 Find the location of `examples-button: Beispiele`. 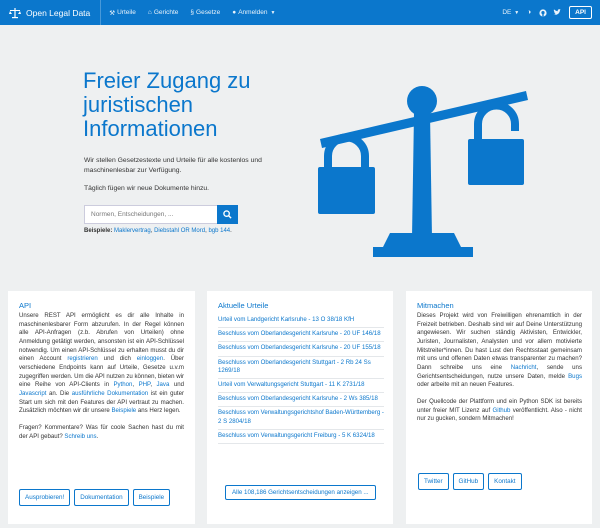

examples-button: Beispiele is located at coordinates (151, 497).